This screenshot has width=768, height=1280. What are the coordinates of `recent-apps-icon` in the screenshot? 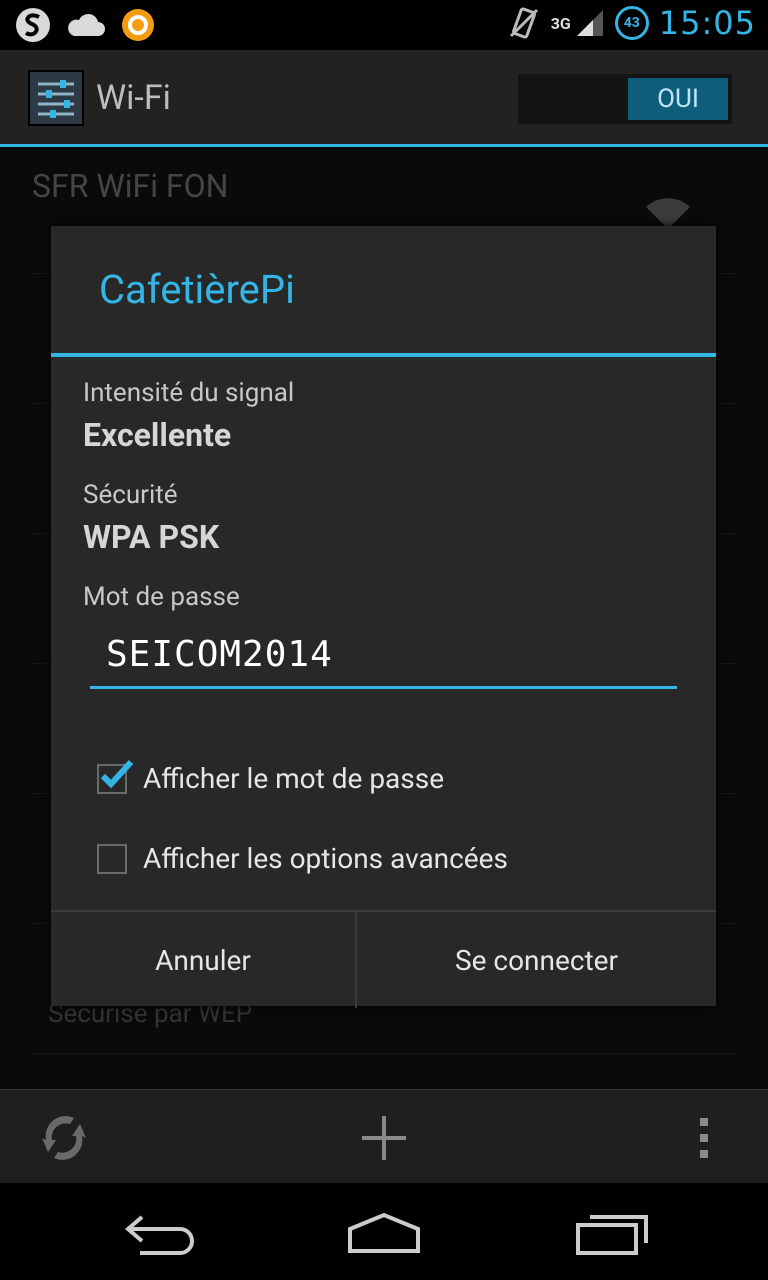 It's located at (612, 1236).